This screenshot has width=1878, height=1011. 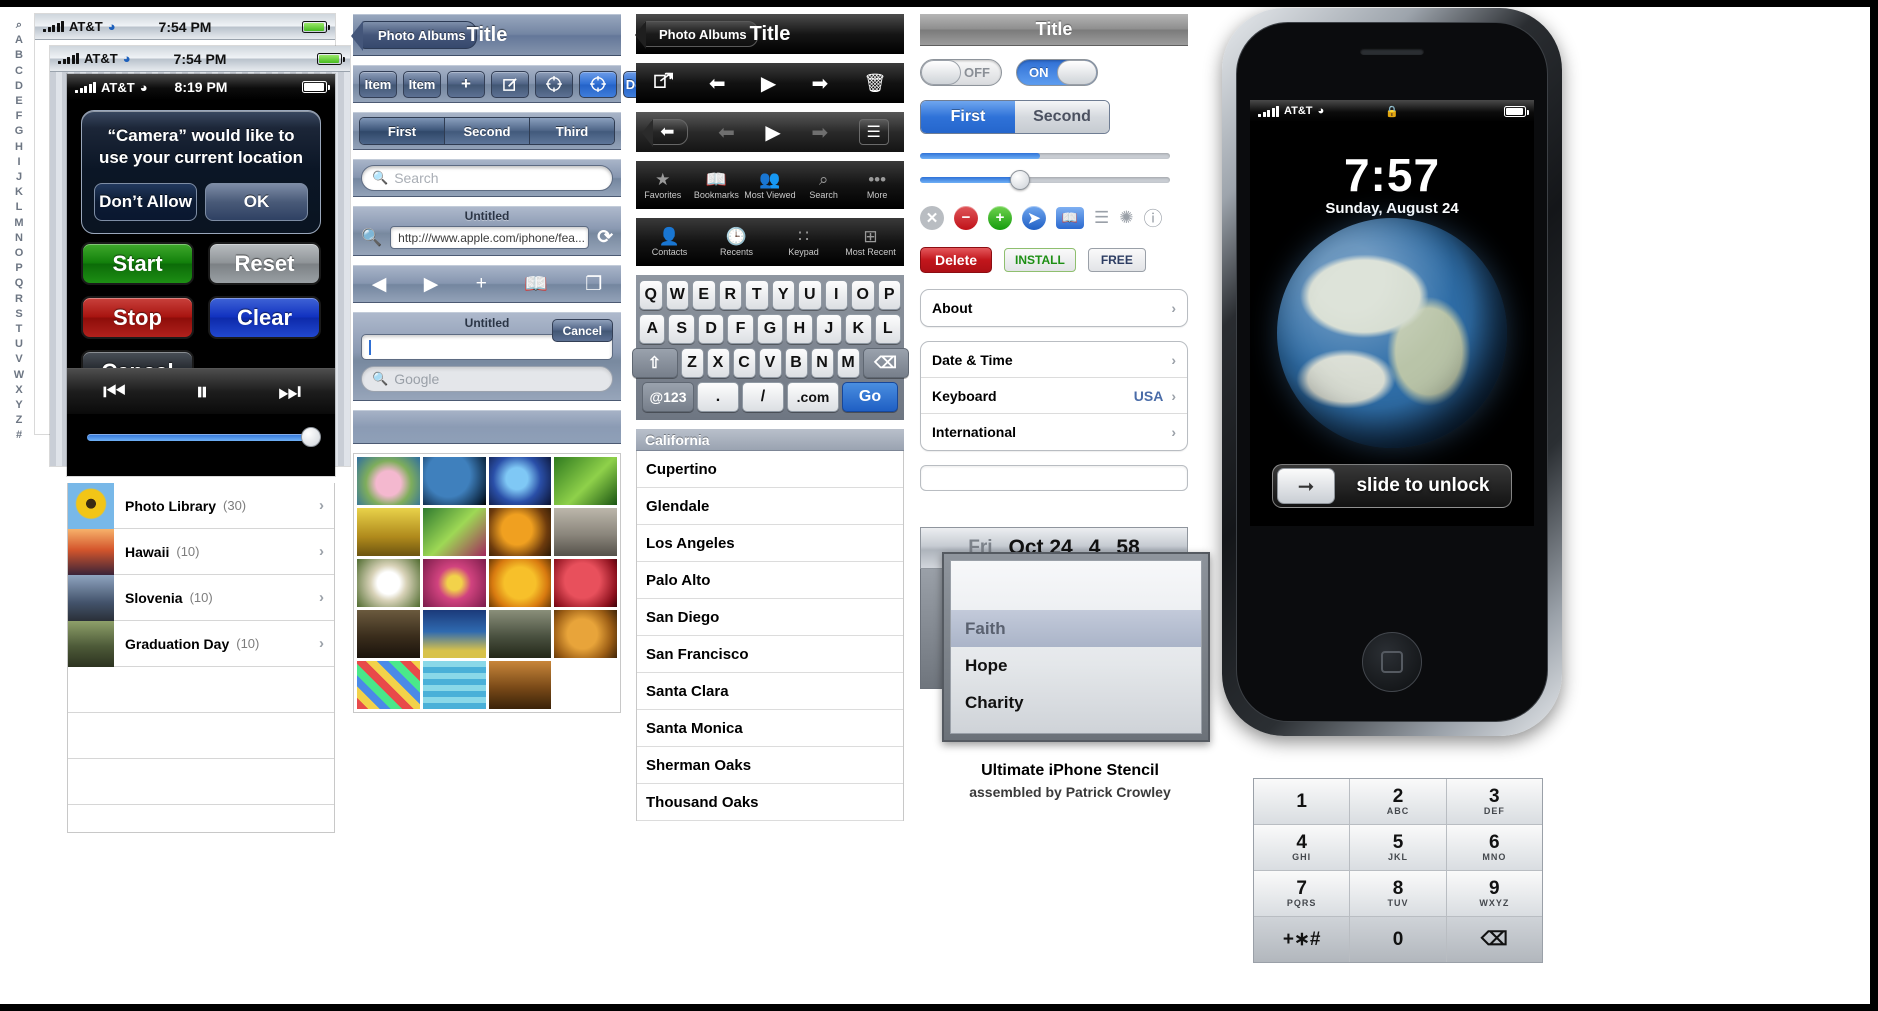 What do you see at coordinates (137, 317) in the screenshot?
I see `stop-button: Stop` at bounding box center [137, 317].